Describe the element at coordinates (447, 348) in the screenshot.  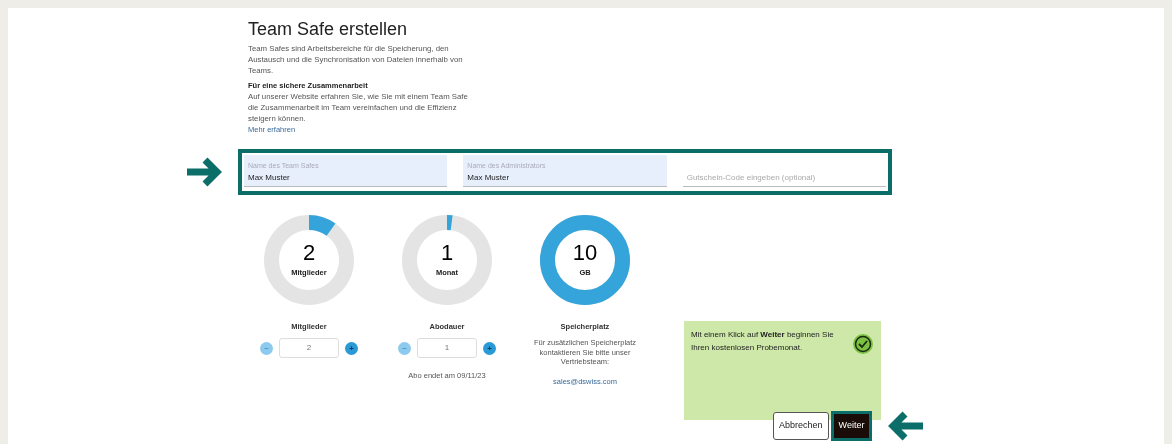
I see `number-field: 1` at that location.